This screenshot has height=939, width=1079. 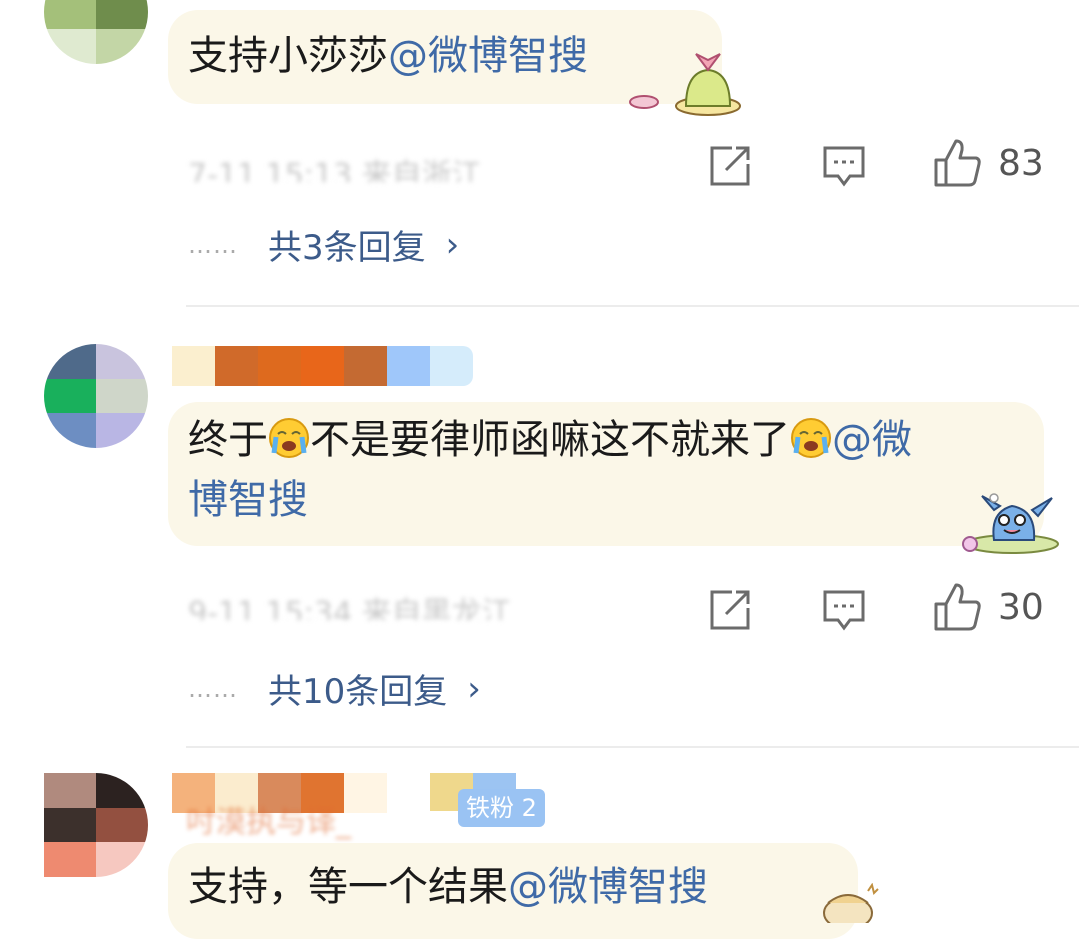 I want to click on like-count: 83, so click(x=1021, y=163).